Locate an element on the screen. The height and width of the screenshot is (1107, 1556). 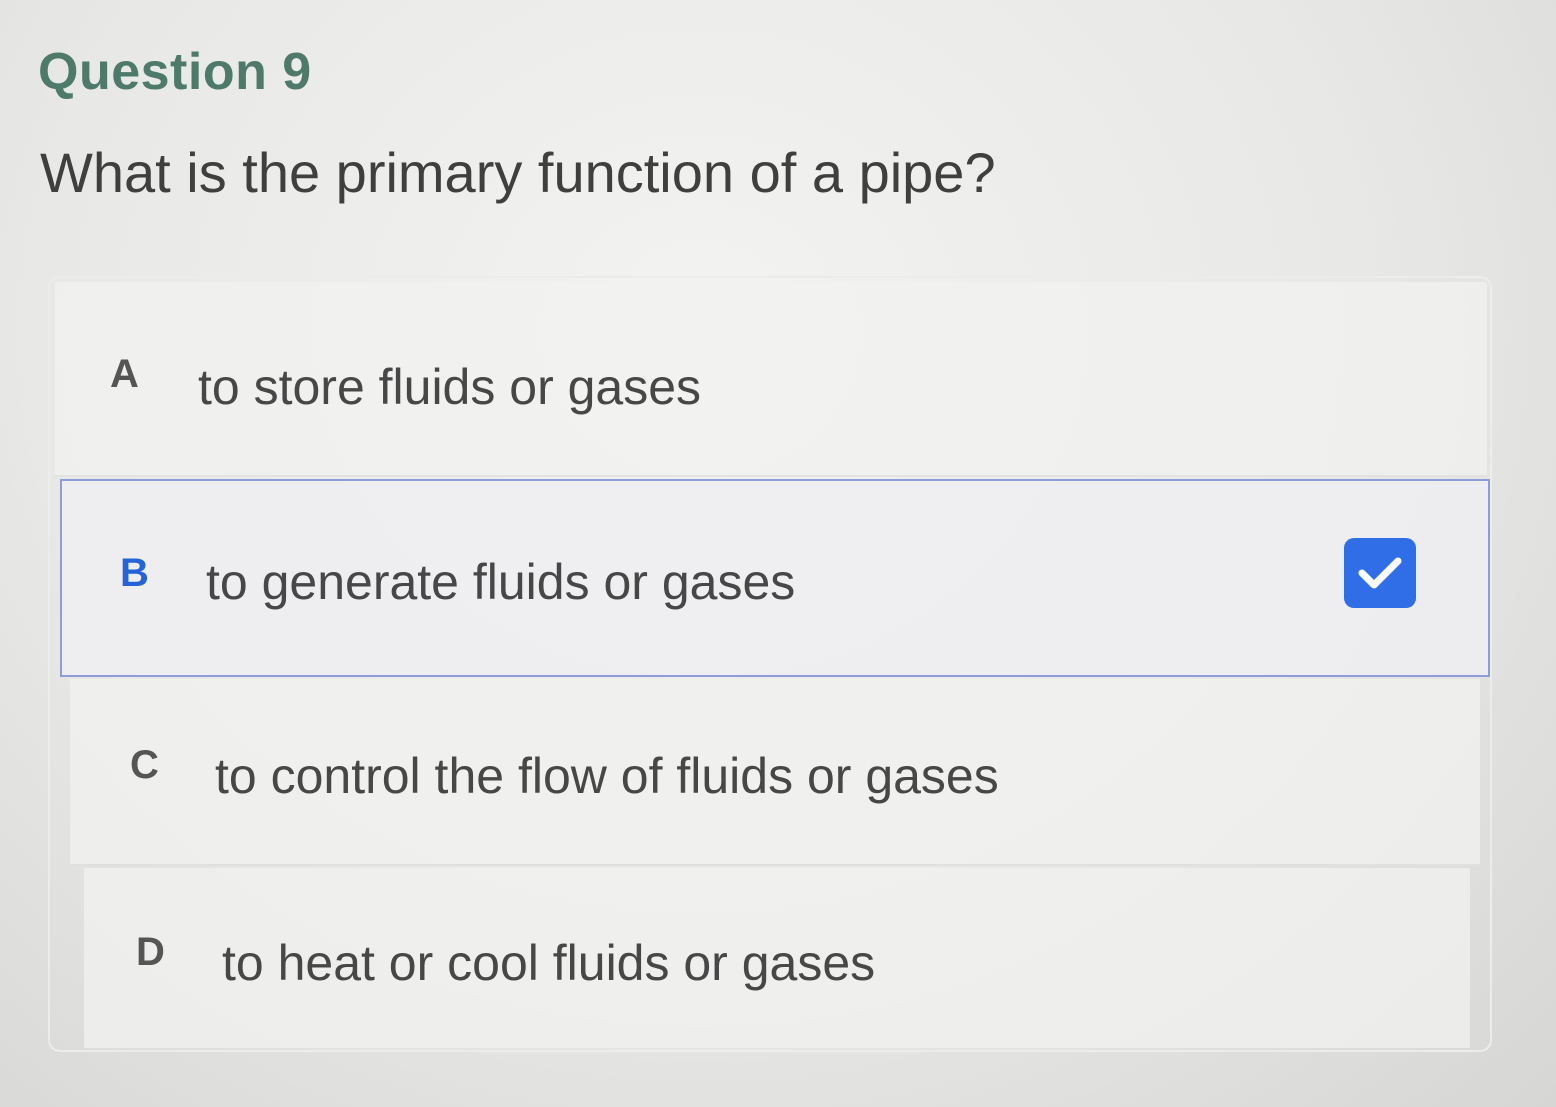
option-letter: C is located at coordinates (144, 765).